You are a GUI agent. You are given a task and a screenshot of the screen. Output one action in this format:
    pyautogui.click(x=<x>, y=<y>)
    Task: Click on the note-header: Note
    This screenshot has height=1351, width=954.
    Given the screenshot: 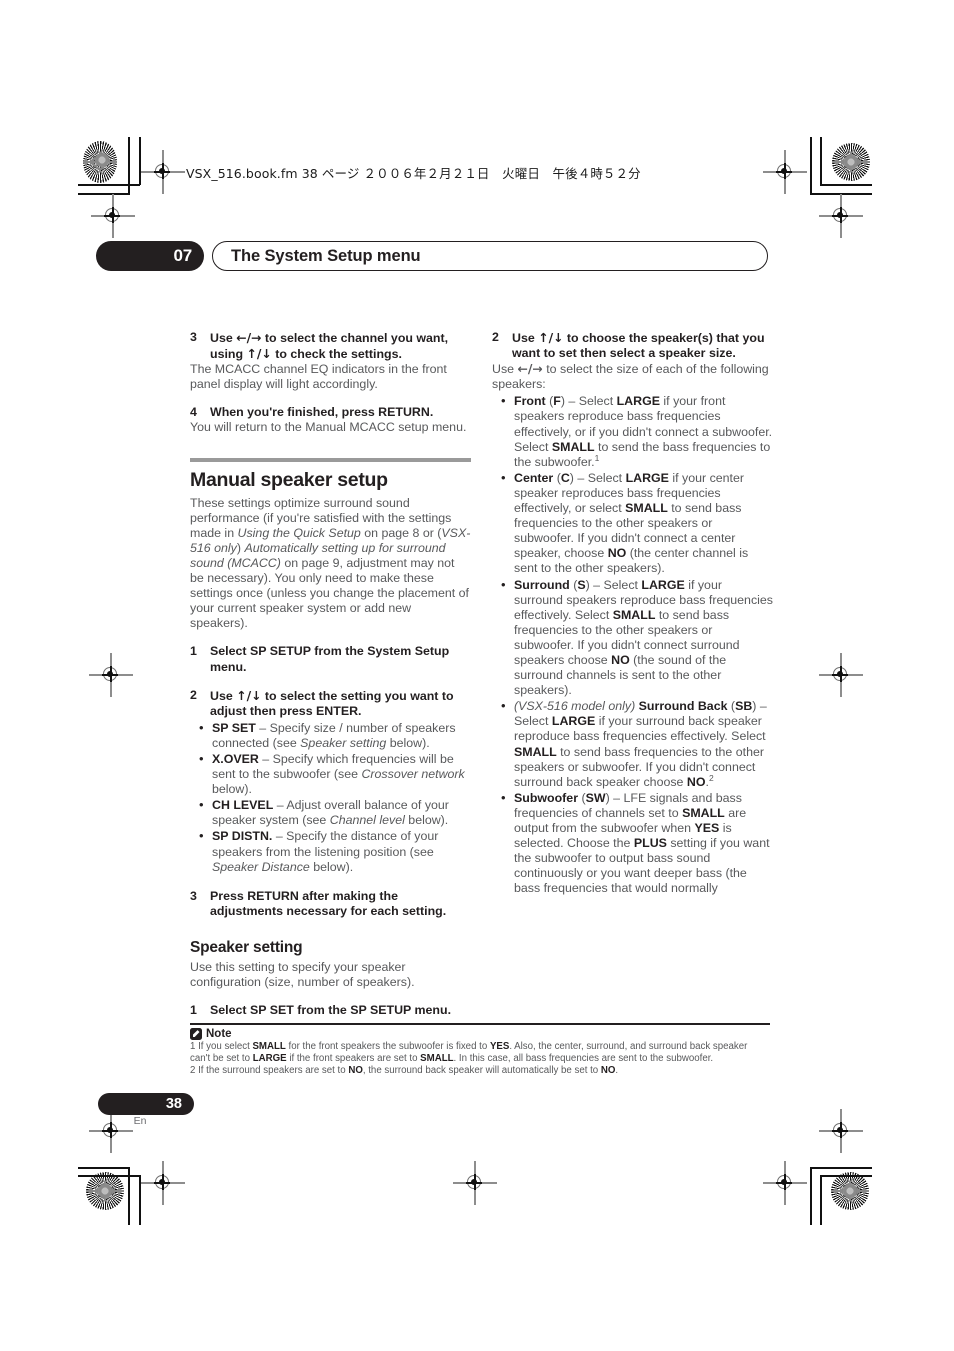 What is the action you would take?
    pyautogui.click(x=480, y=1033)
    